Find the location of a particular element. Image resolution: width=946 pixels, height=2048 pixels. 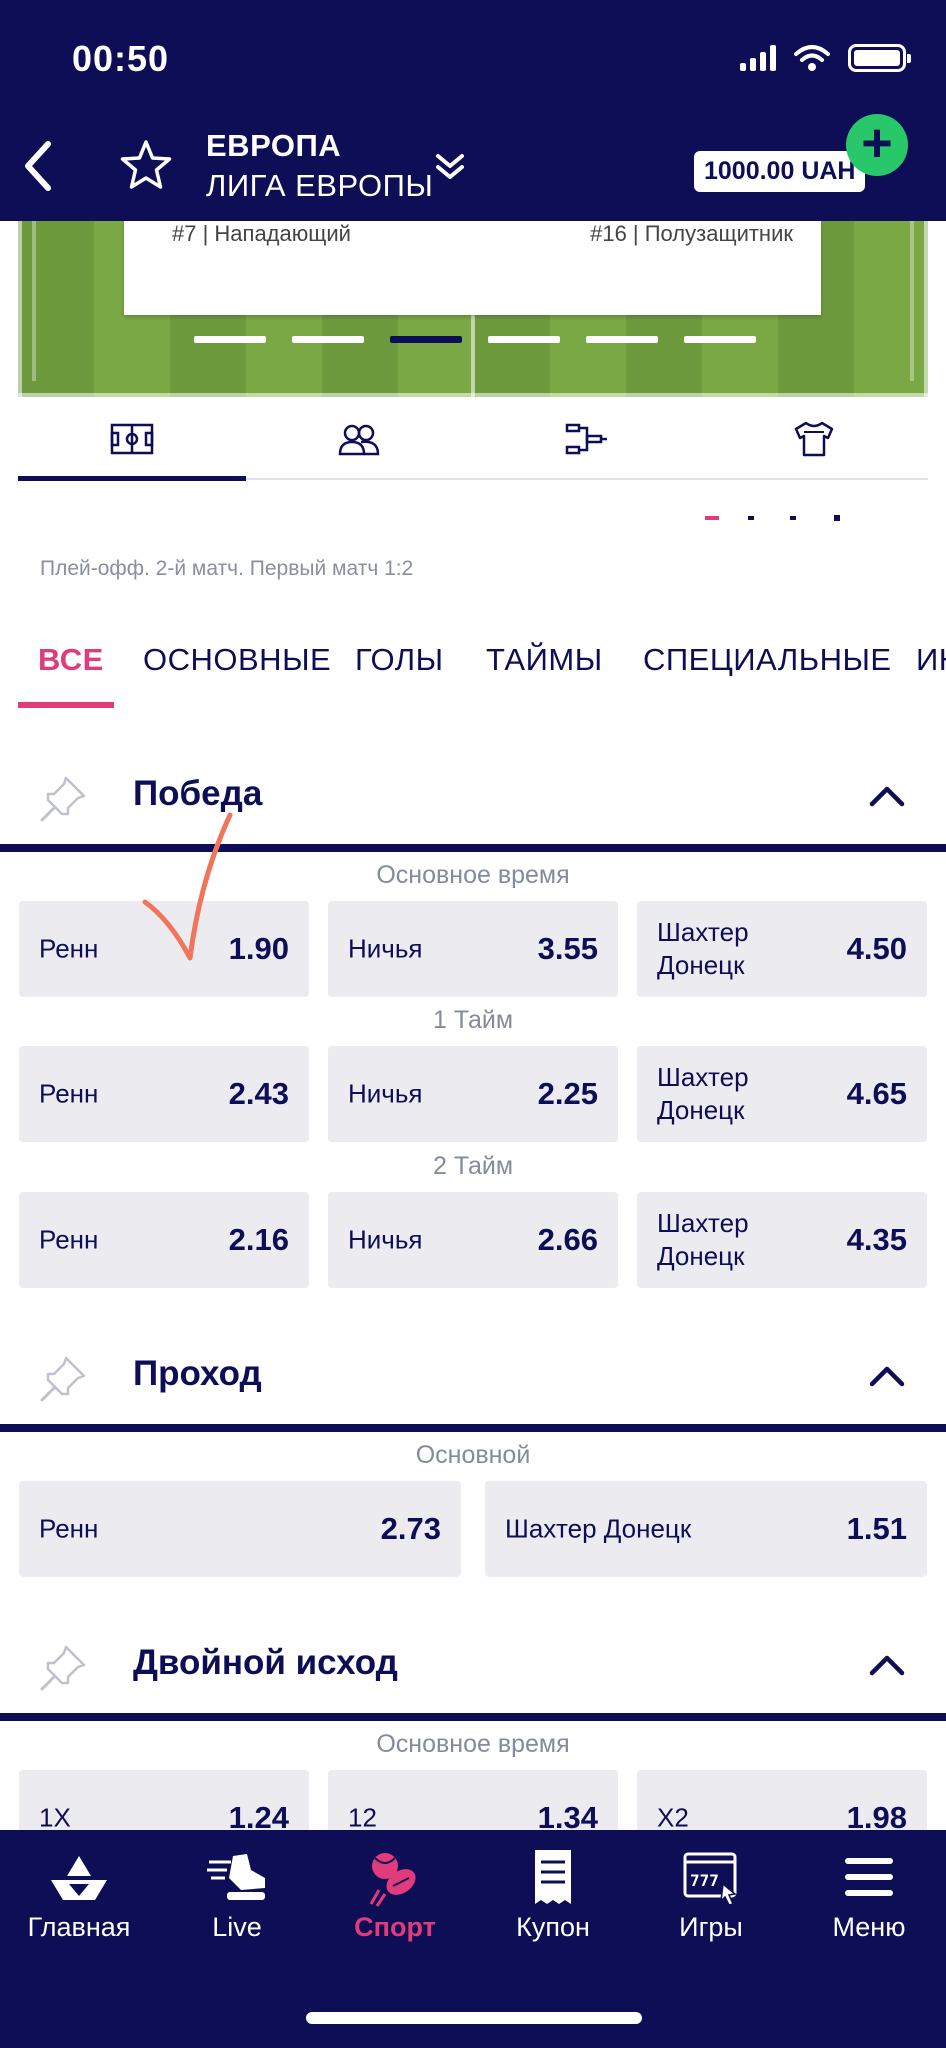

league-name: ЛИГА ЕВРОПЫ is located at coordinates (319, 186).